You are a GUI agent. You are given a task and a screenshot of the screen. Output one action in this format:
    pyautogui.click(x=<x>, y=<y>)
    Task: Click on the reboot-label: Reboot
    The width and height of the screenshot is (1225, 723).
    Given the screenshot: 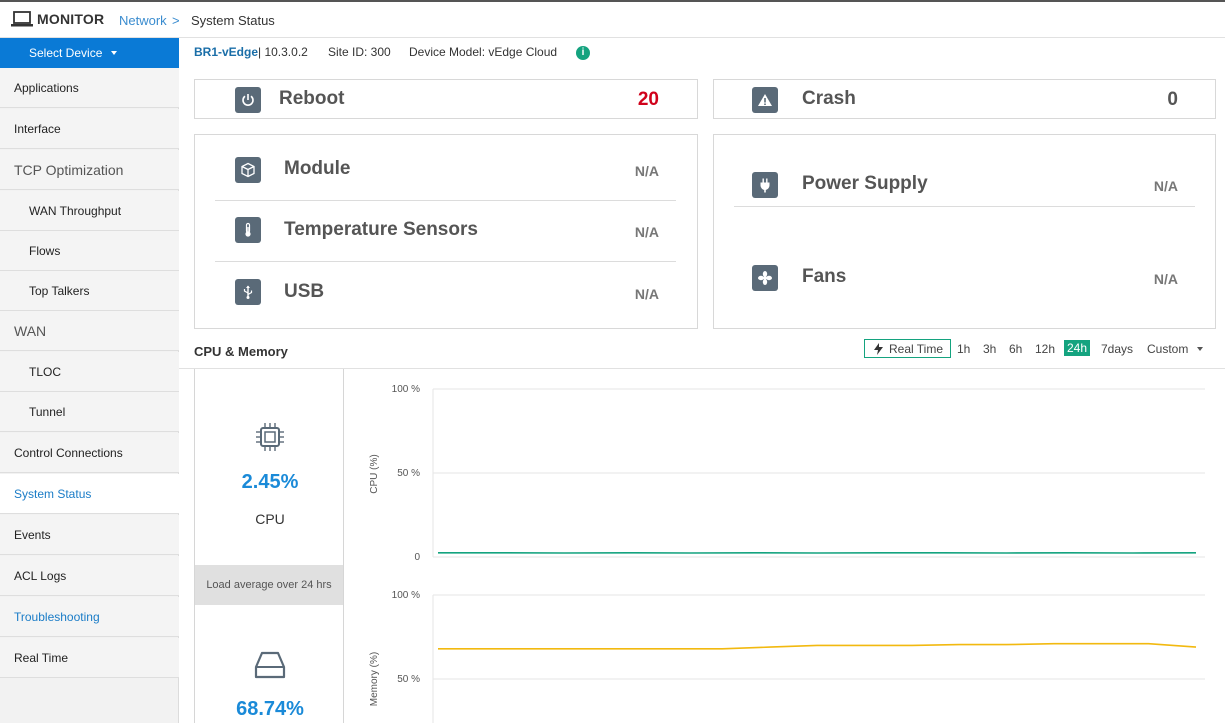 What is the action you would take?
    pyautogui.click(x=312, y=98)
    